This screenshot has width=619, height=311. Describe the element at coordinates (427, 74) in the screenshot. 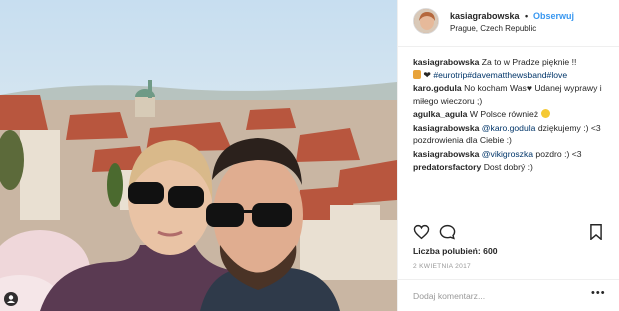

I see `heart-emoji-icon: ❤` at that location.